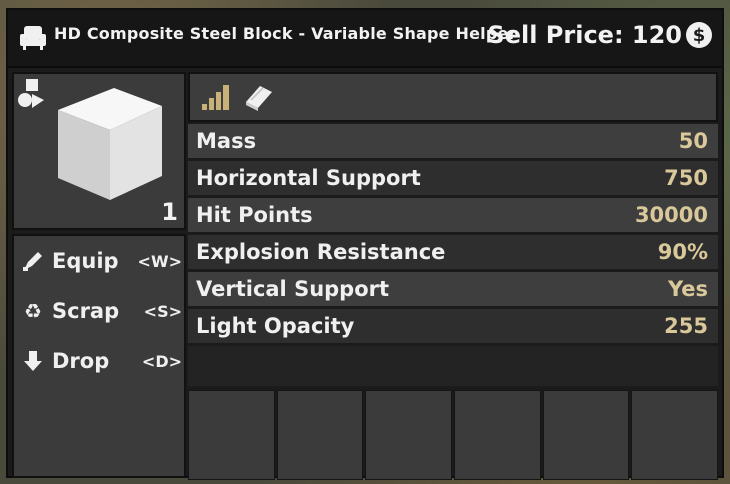 The image size is (730, 484). I want to click on stat-value: 750, so click(686, 178).